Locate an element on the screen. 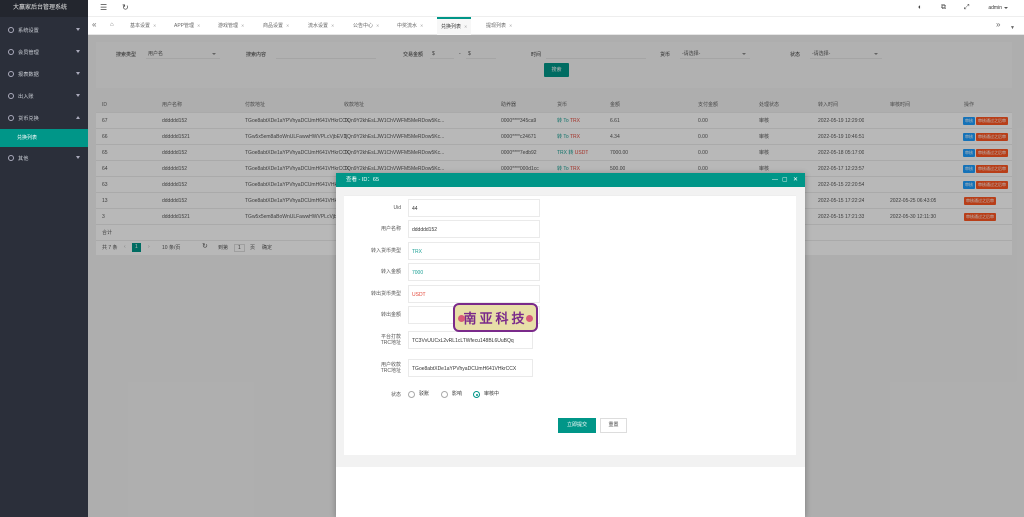 This screenshot has height=517, width=1024. minimize-icon: — is located at coordinates (775, 180).